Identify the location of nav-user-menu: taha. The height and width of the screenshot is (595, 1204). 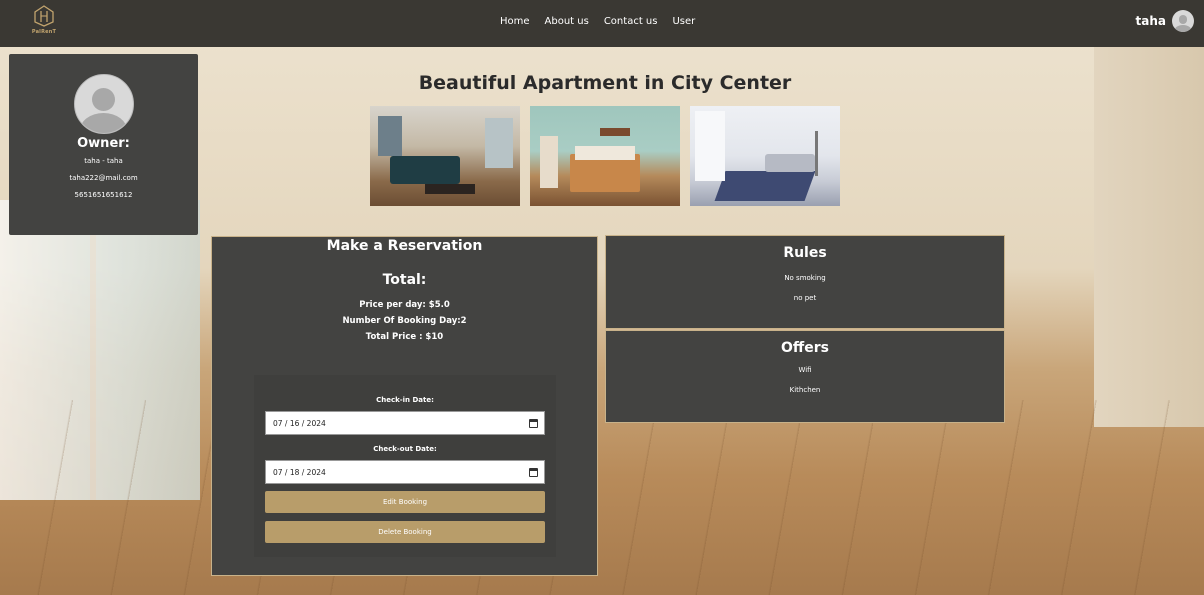
(1165, 21).